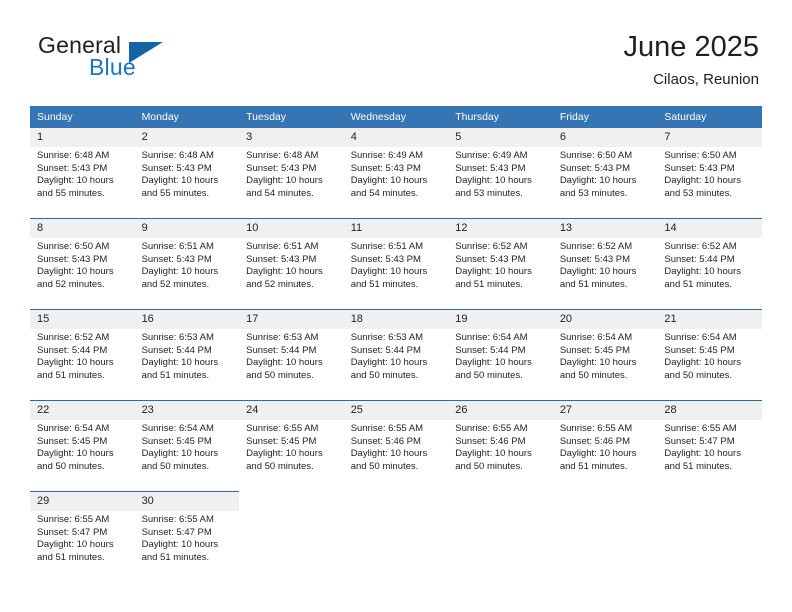 This screenshot has height=612, width=792. Describe the element at coordinates (291, 137) in the screenshot. I see `day-number-cell: 3` at that location.